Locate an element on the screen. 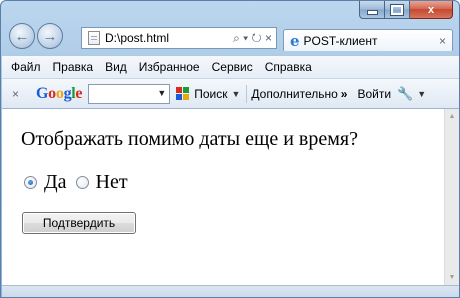 The height and width of the screenshot is (298, 460). close-icon: x is located at coordinates (431, 9).